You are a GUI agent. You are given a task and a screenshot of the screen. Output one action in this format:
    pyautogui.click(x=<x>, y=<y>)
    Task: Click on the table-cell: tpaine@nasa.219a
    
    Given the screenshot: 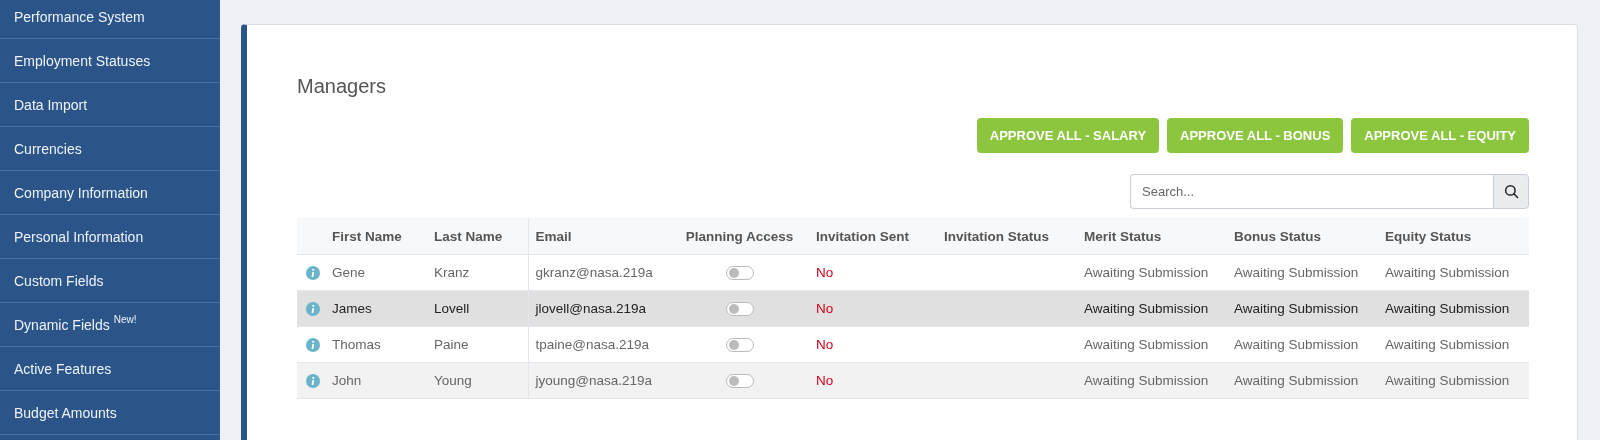 What is the action you would take?
    pyautogui.click(x=592, y=344)
    